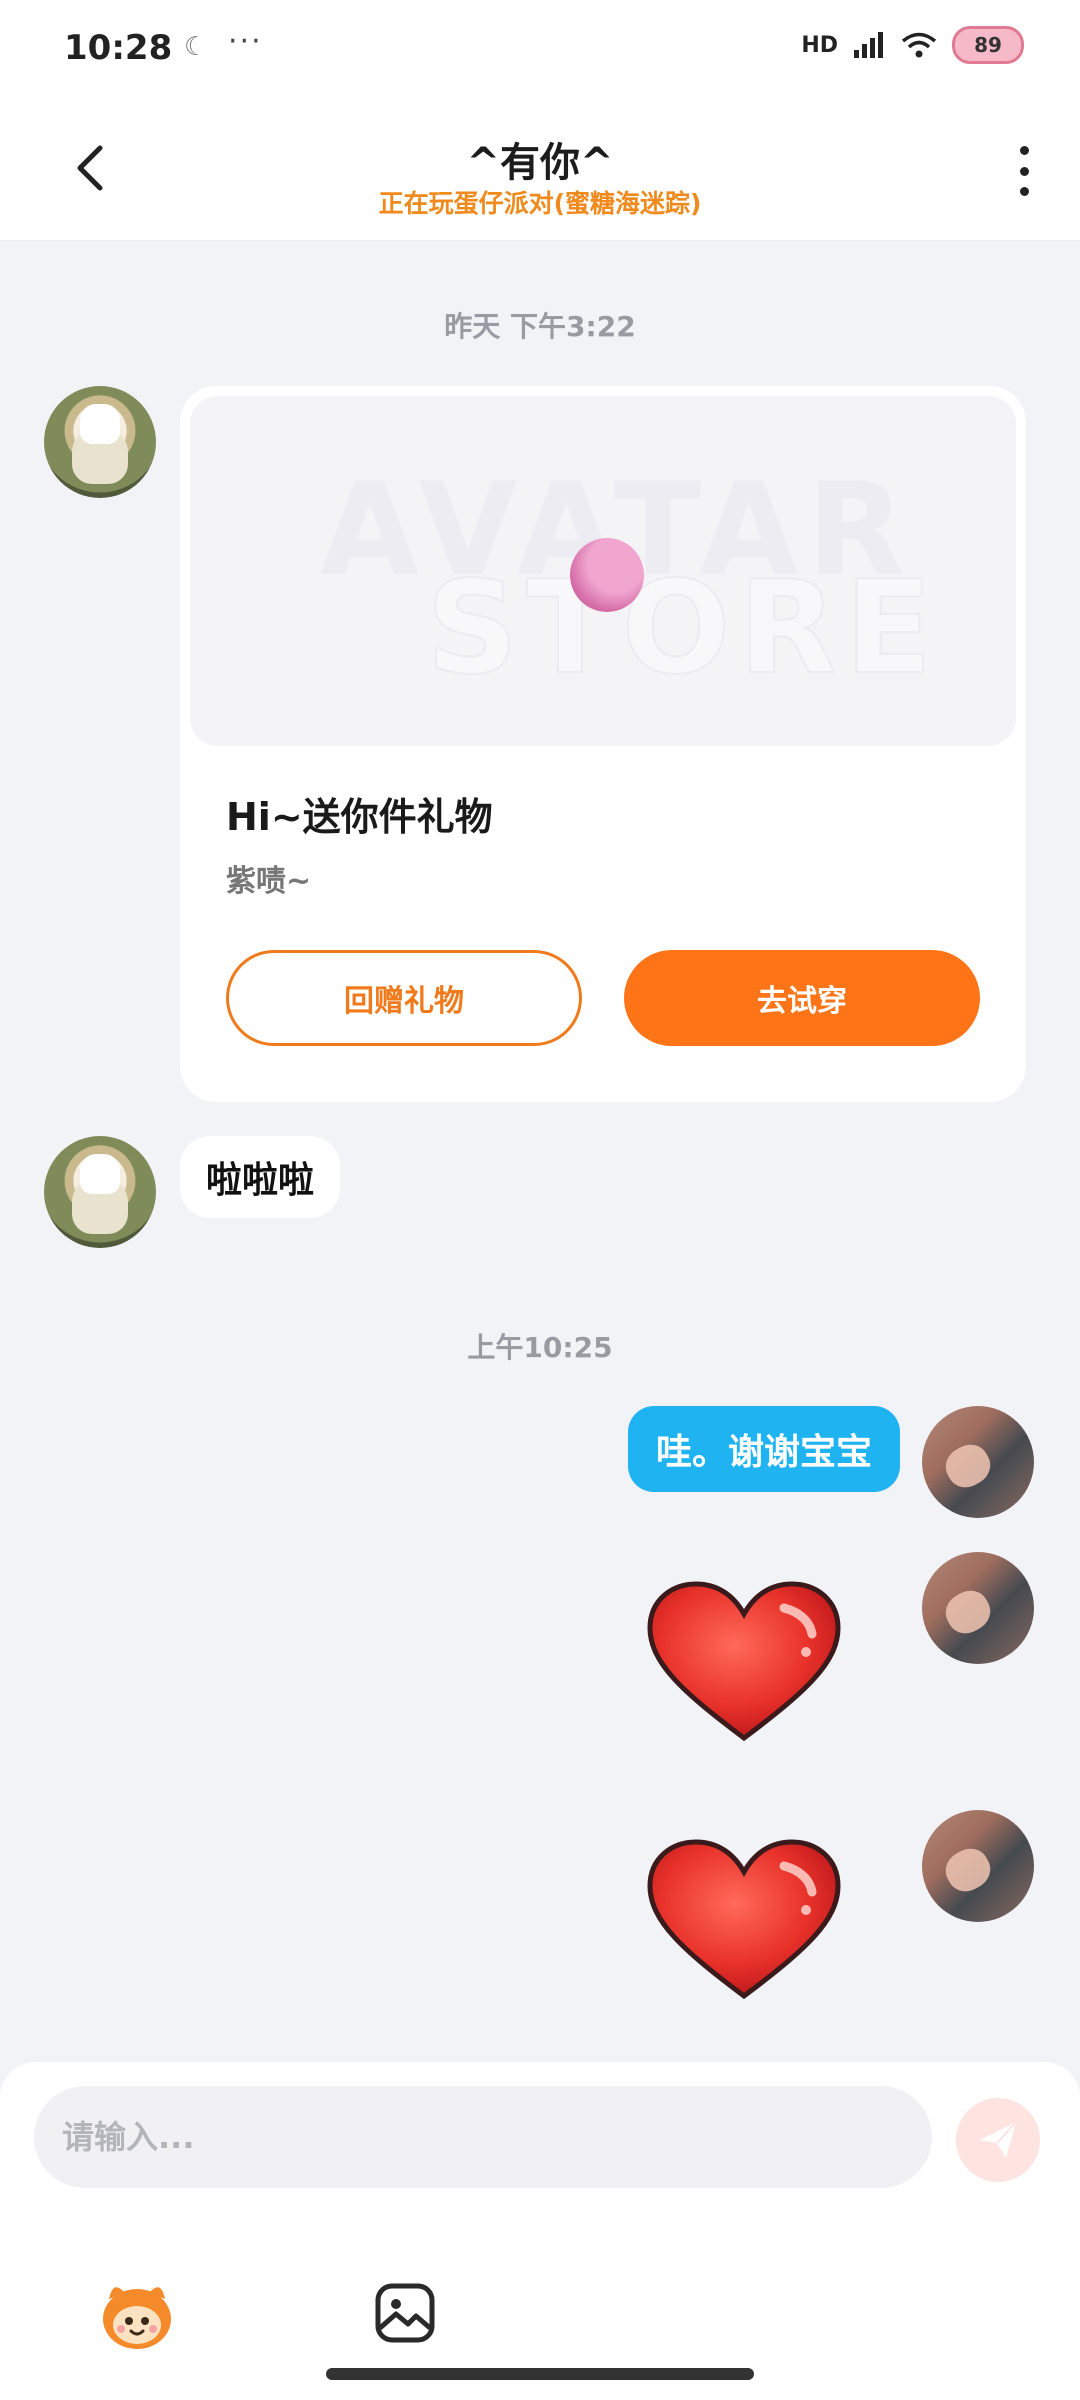  I want to click on wifi-icon, so click(919, 45).